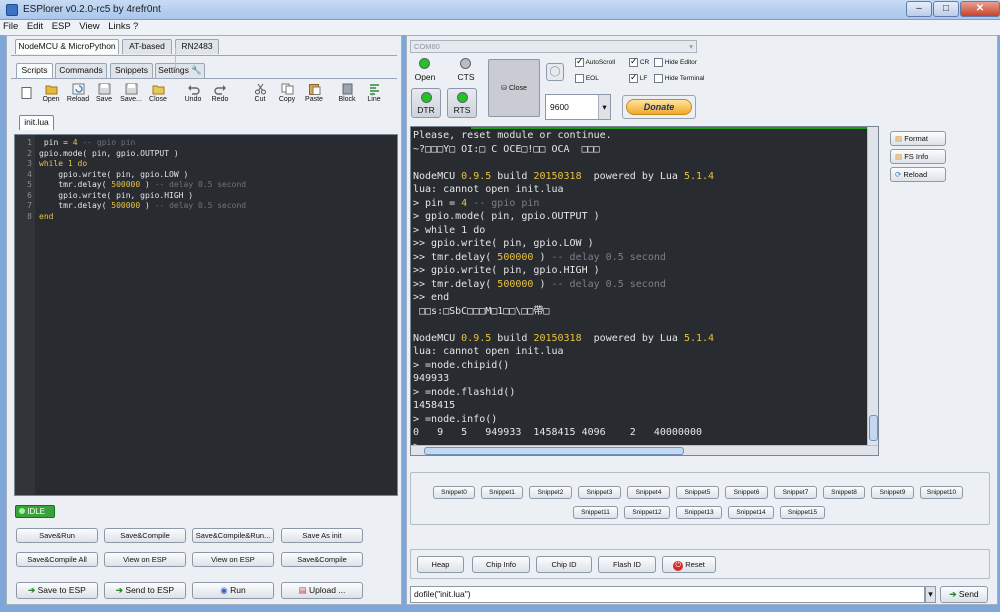 Image resolution: width=1000 pixels, height=612 pixels. Describe the element at coordinates (145, 559) in the screenshot. I see `view-on-esp-button: View on ESP` at that location.